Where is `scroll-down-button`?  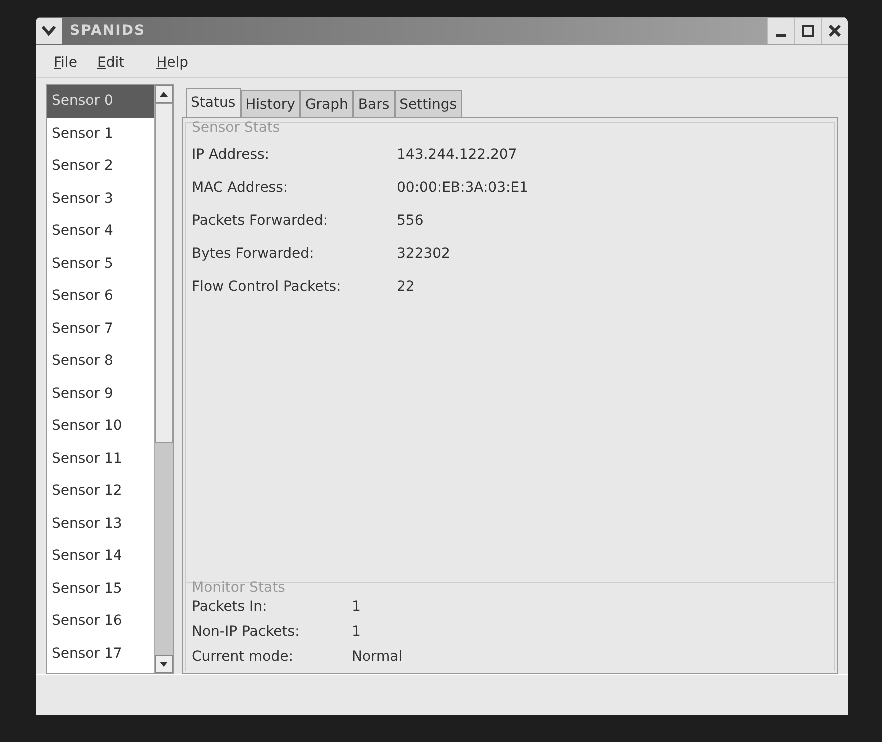 scroll-down-button is located at coordinates (164, 664).